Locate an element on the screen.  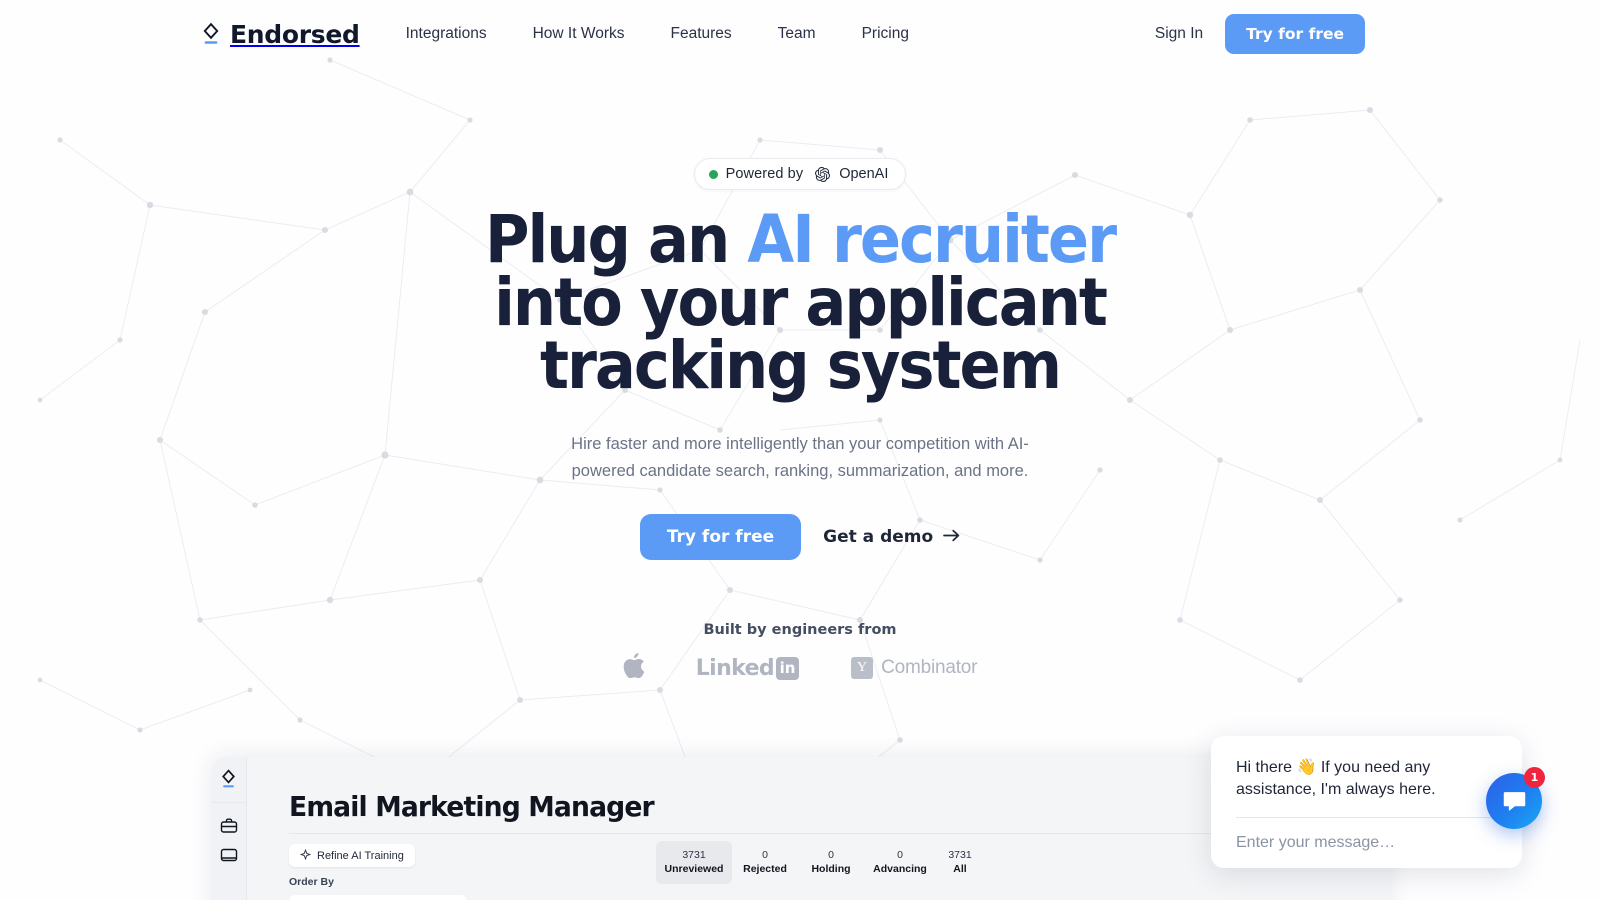
sidebar-divider is located at coordinates (229, 802).